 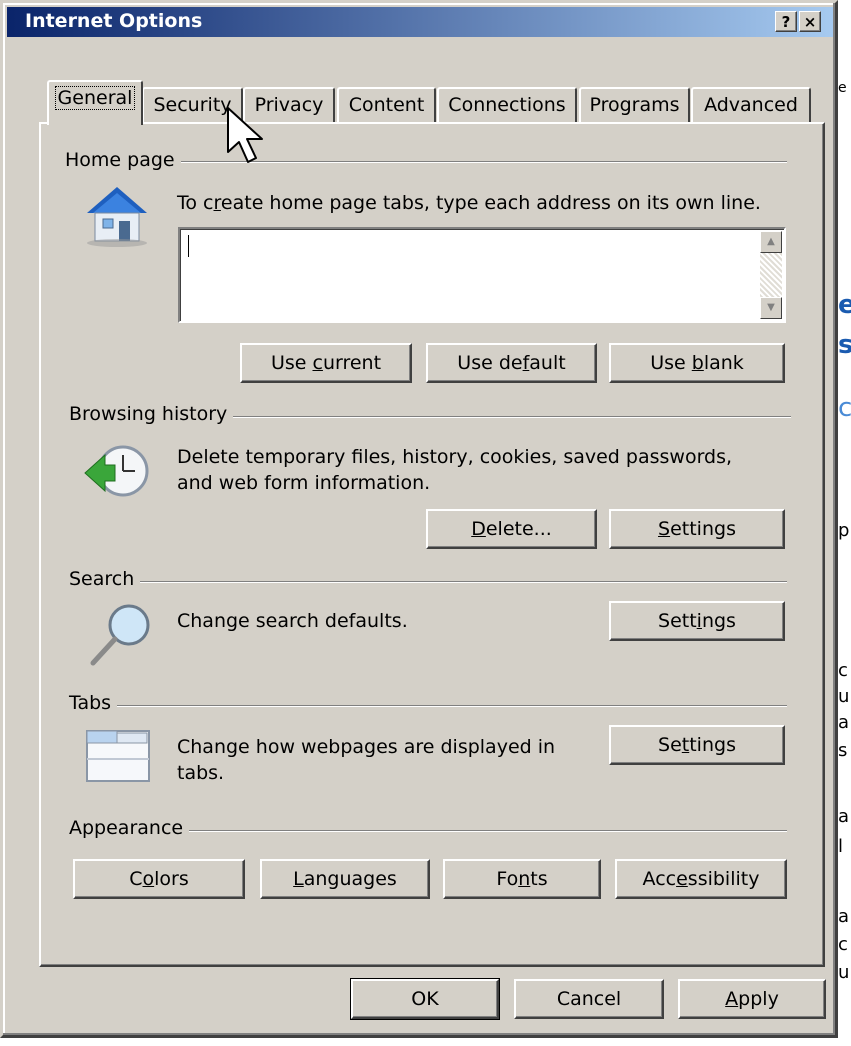 I want to click on tab-advanced: Advanced, so click(x=751, y=105).